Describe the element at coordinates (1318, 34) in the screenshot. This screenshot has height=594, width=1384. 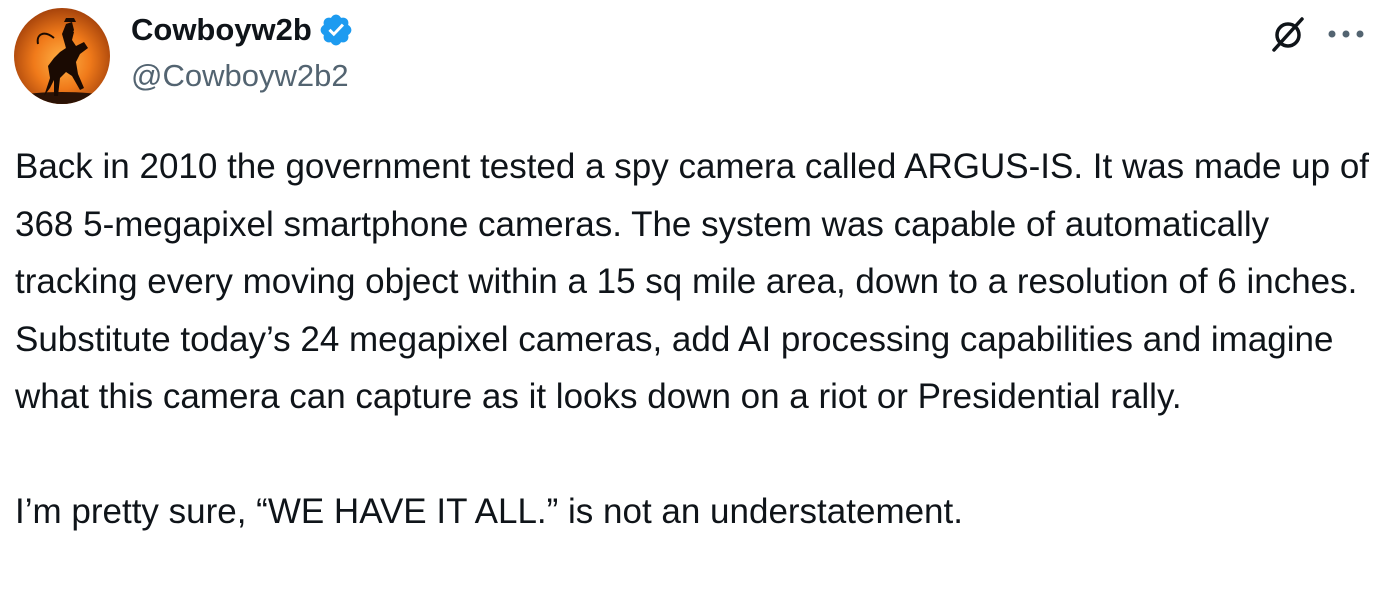
I see `tweet-top-actions` at that location.